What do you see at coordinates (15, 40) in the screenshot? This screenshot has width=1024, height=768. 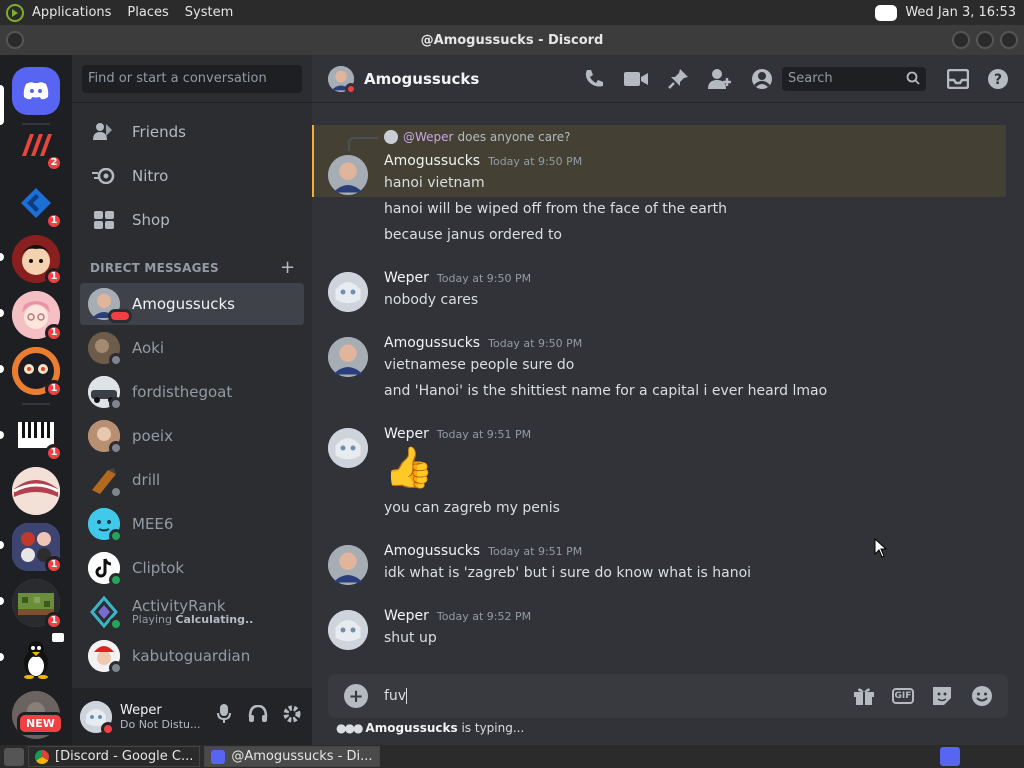 I see `window-menu-button` at bounding box center [15, 40].